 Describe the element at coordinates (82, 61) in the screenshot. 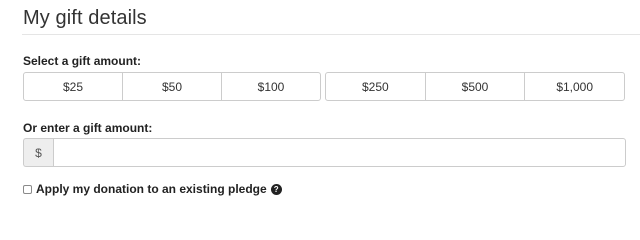

I see `gift-amount-label: Select a gift amount:` at that location.